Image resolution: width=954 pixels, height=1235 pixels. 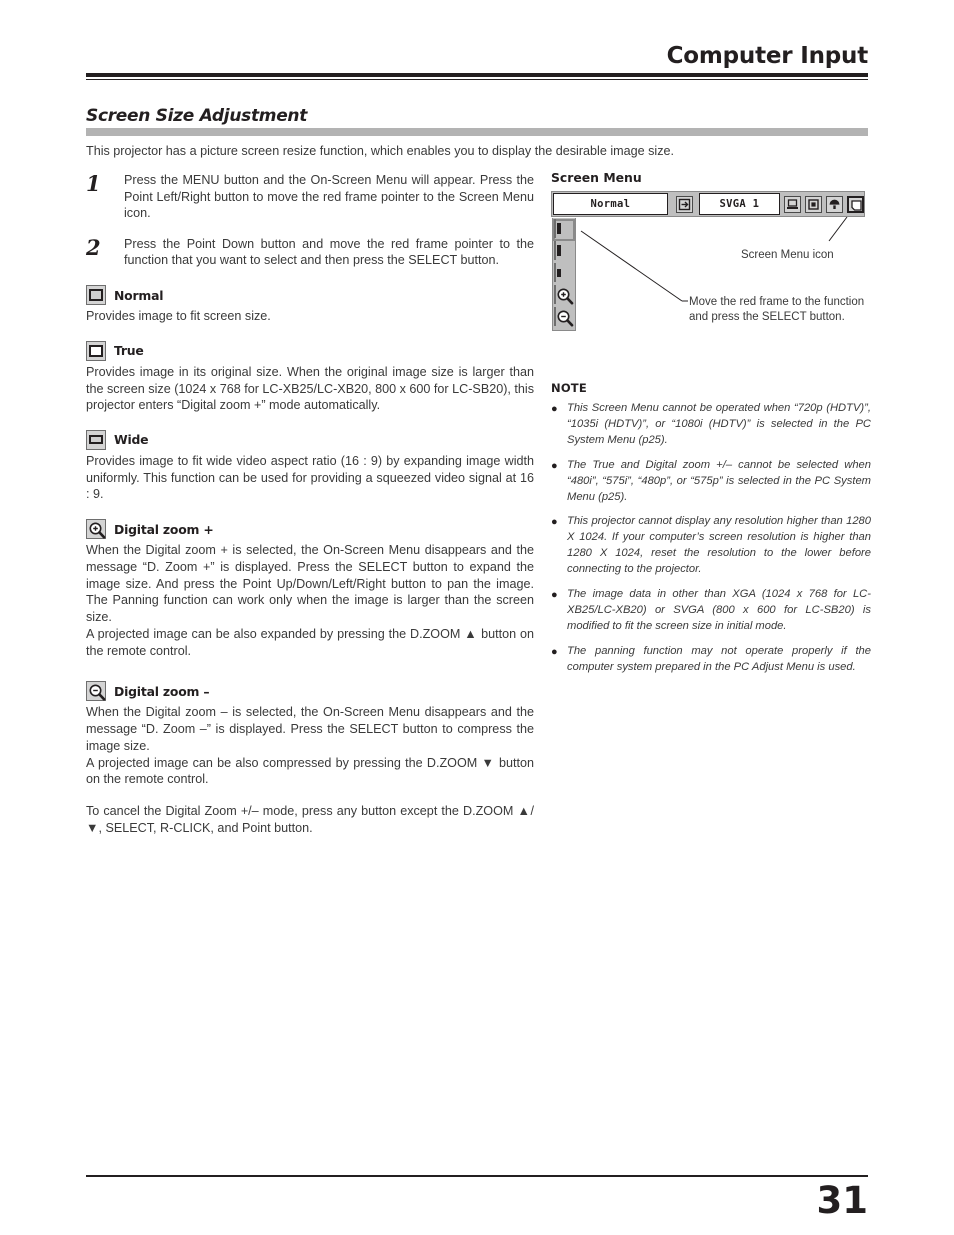 I want to click on strip-item-wide, so click(x=564, y=273).